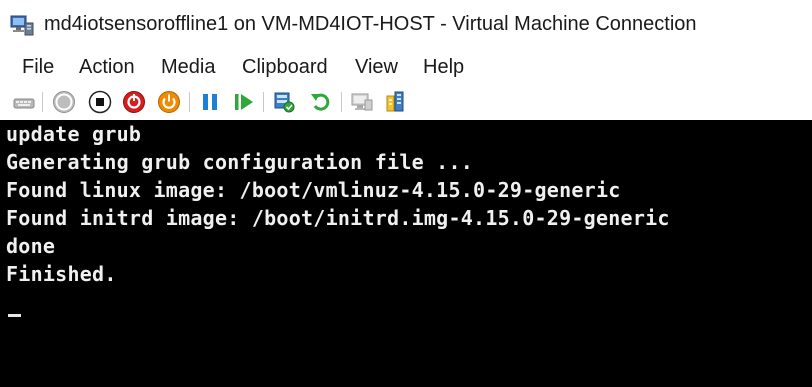 Image resolution: width=812 pixels, height=387 pixels. What do you see at coordinates (31, 246) in the screenshot?
I see `console-line: done` at bounding box center [31, 246].